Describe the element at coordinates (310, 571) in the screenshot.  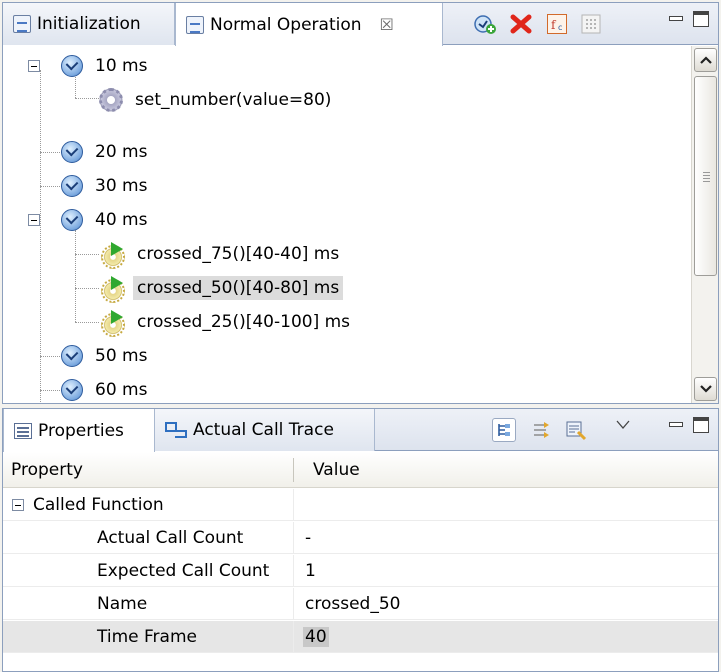
I see `property-value: 1` at that location.